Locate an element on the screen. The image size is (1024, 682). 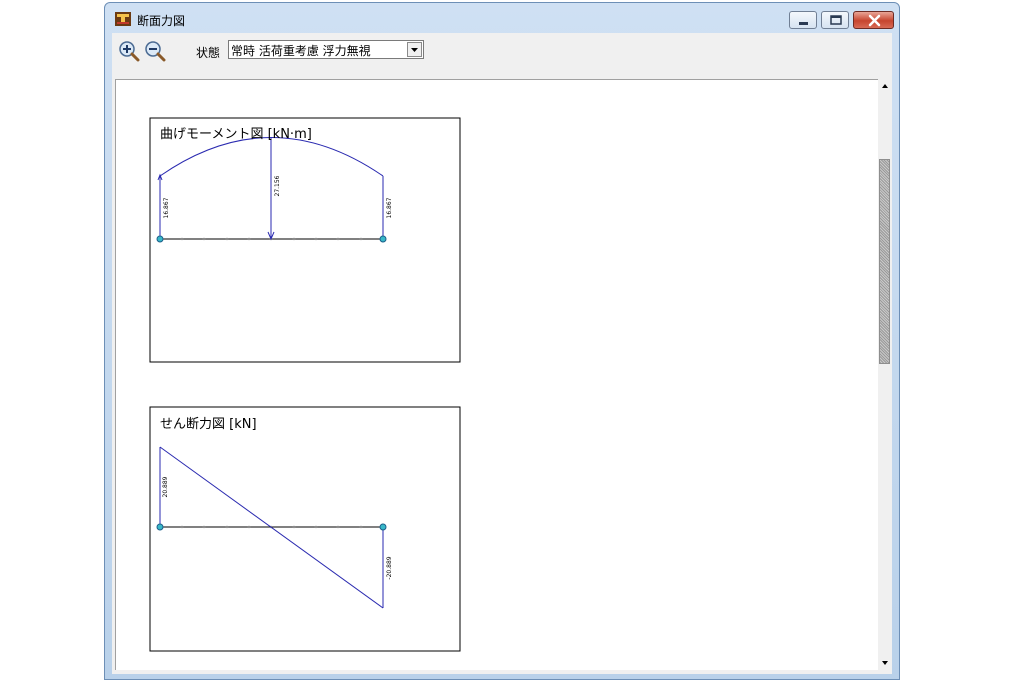
shear-panel-title: せん断力図 [kN] is located at coordinates (208, 424).